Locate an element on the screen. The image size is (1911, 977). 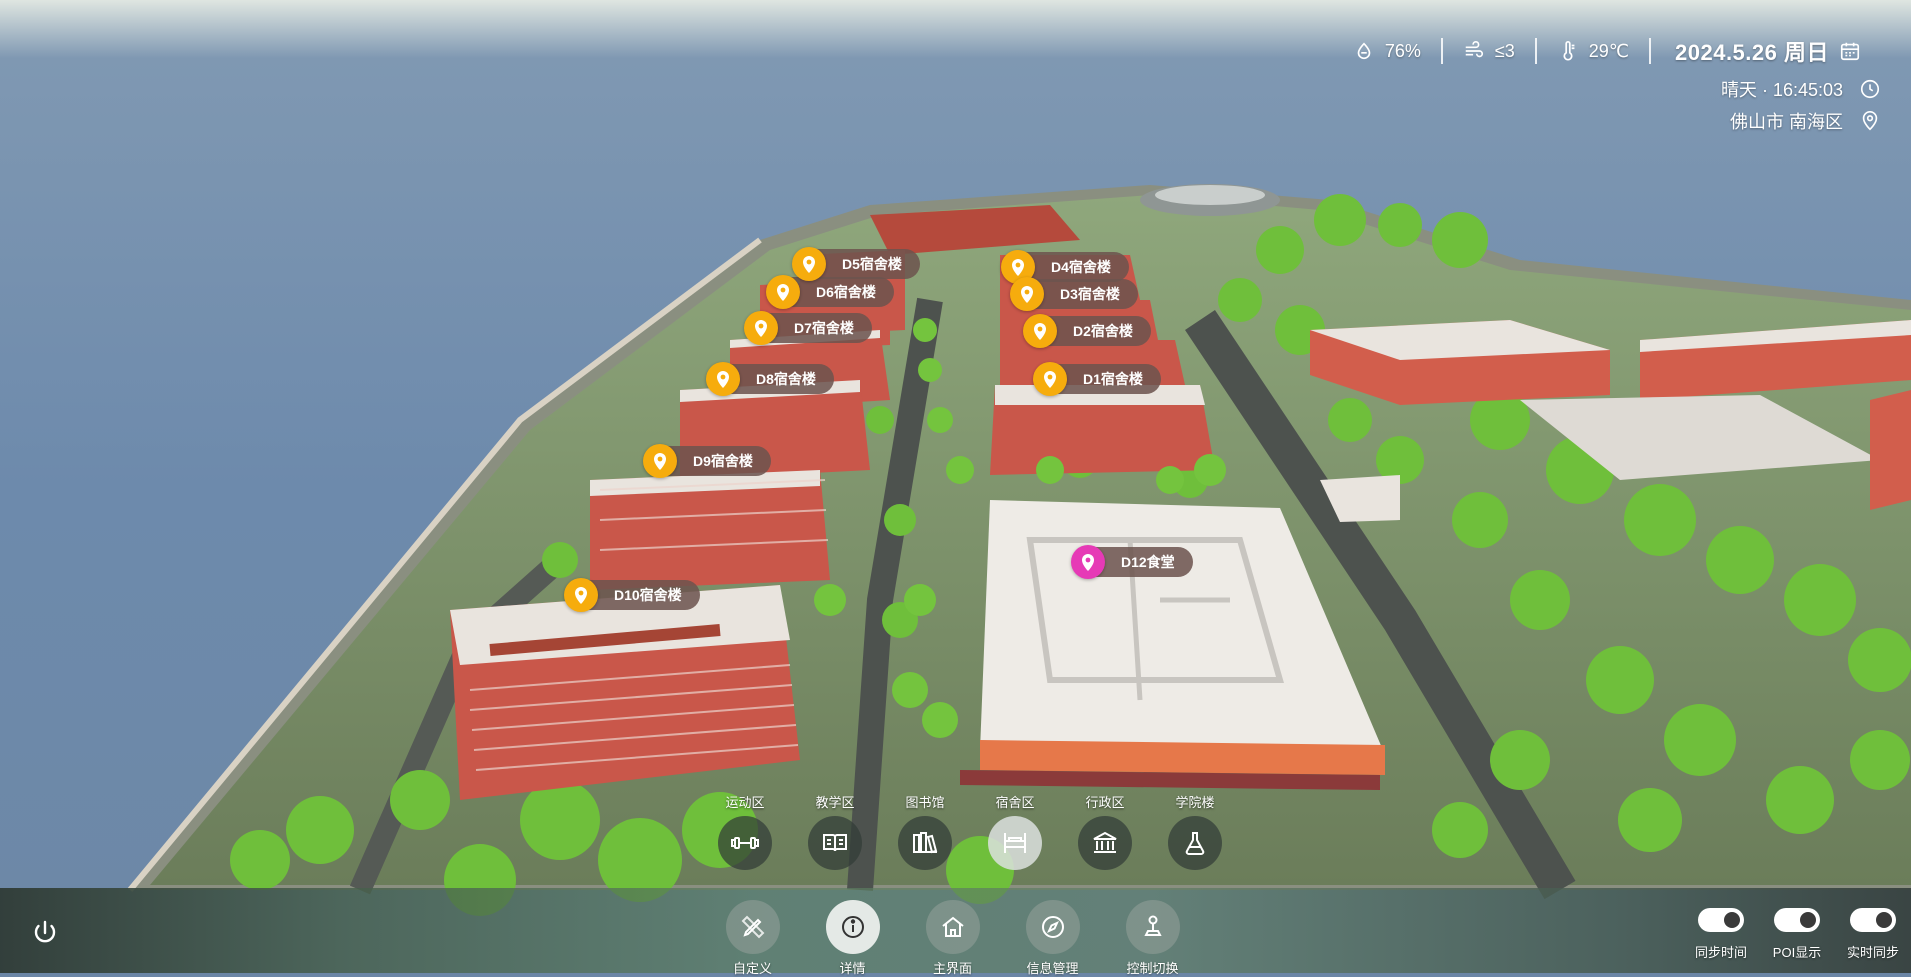
calendar-icon is located at coordinates (1850, 51).